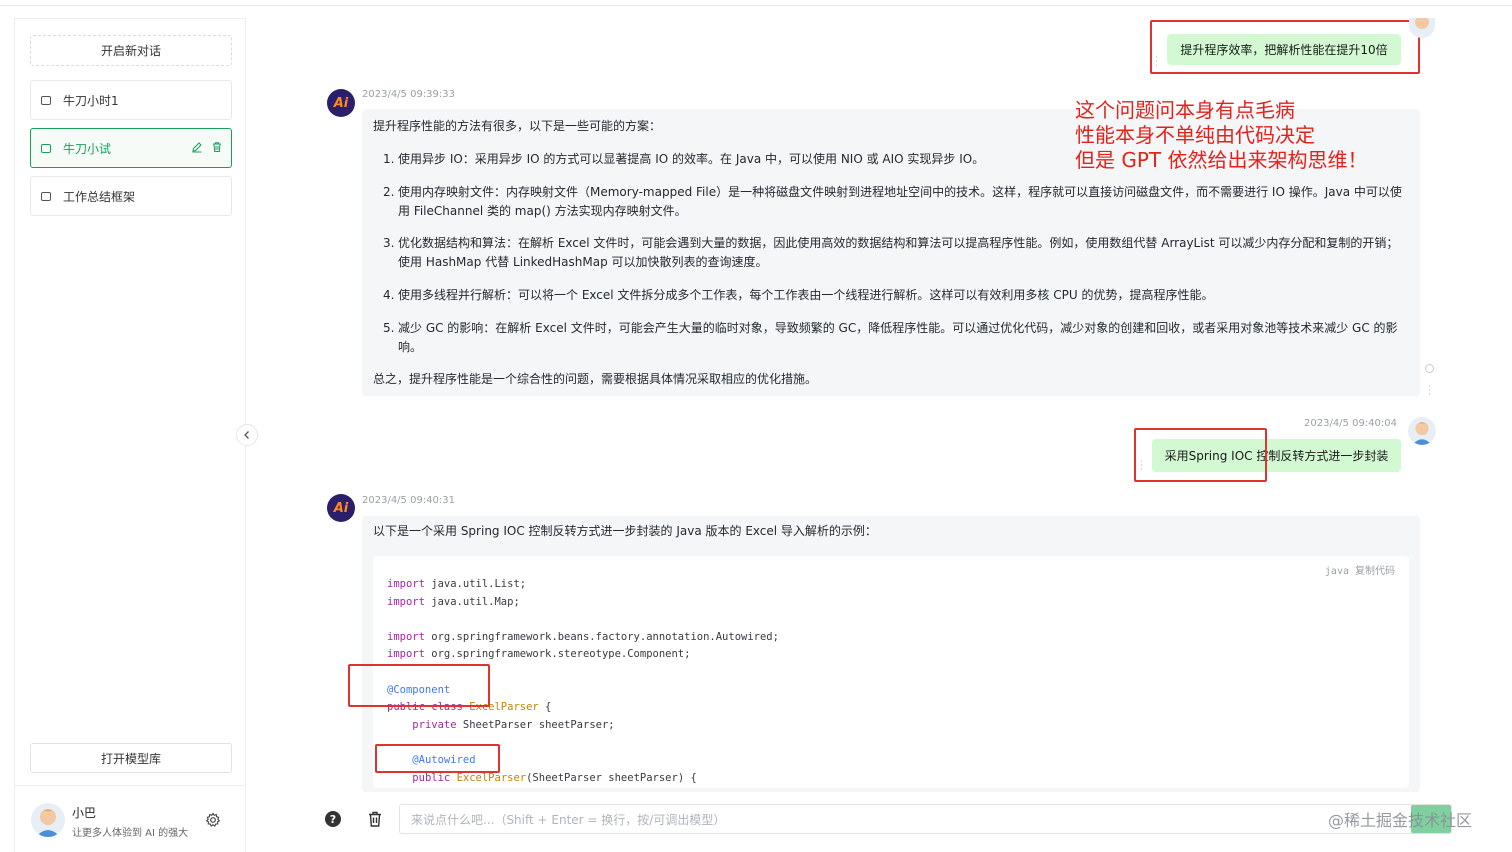  I want to click on code-header: java 复制代码, so click(1360, 569).